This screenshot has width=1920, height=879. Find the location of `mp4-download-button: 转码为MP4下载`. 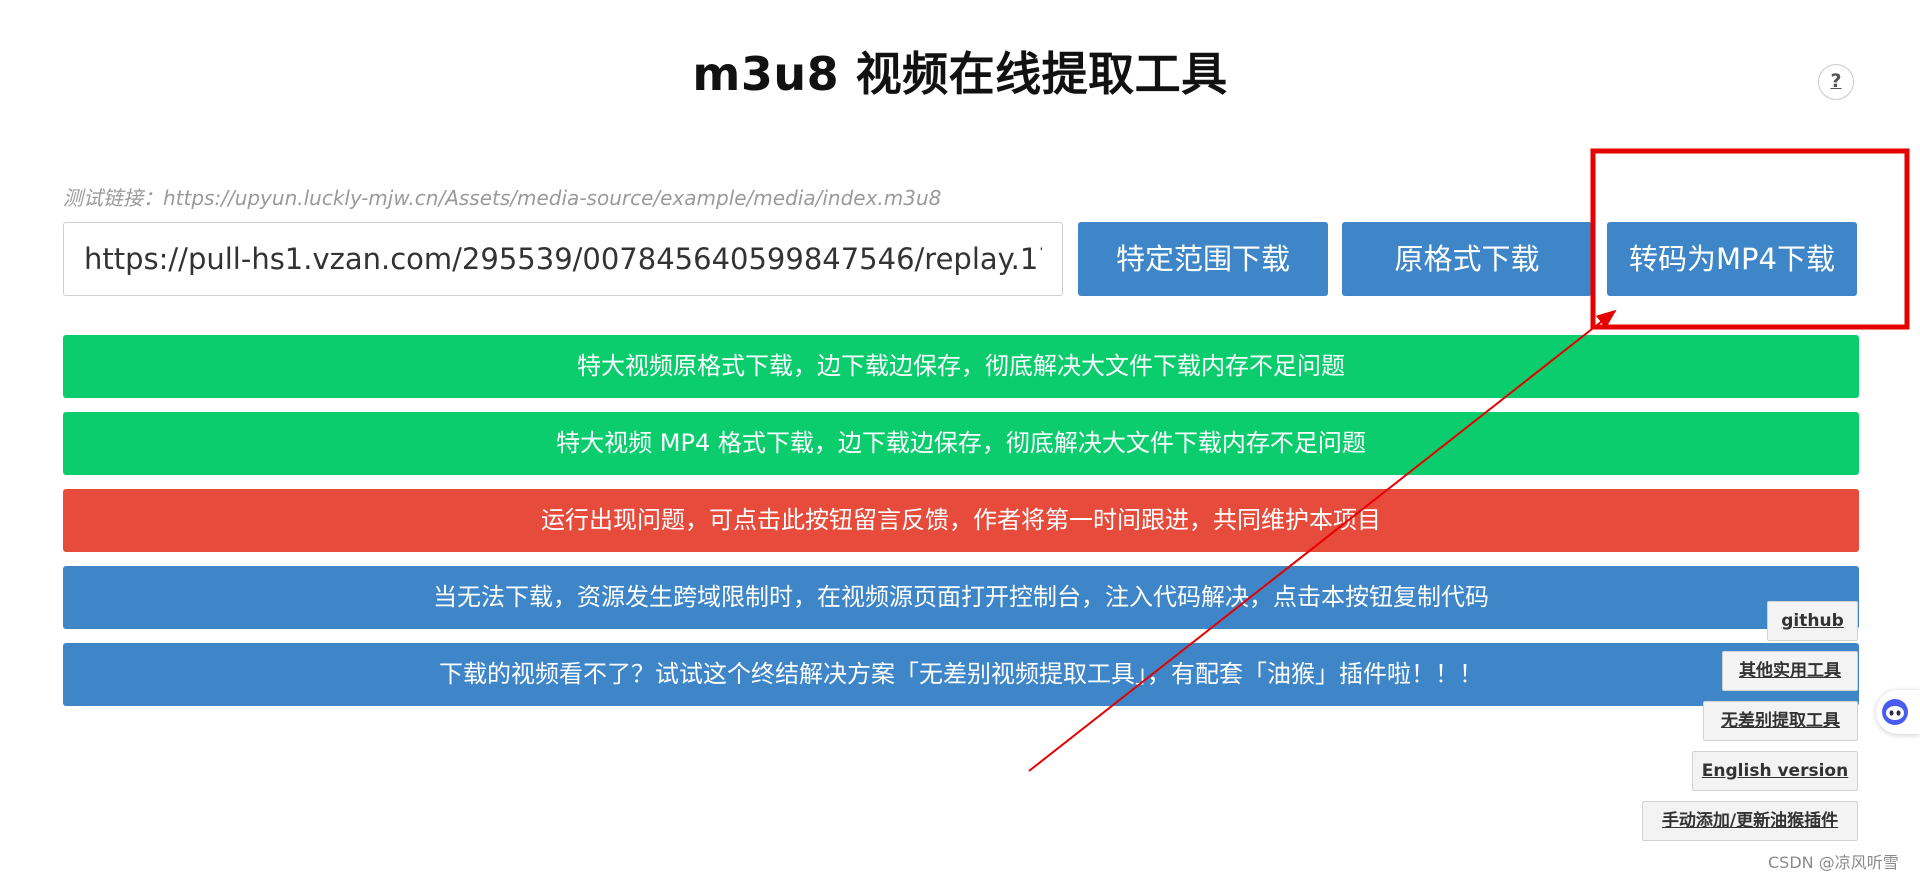

mp4-download-button: 转码为MP4下载 is located at coordinates (1732, 259).